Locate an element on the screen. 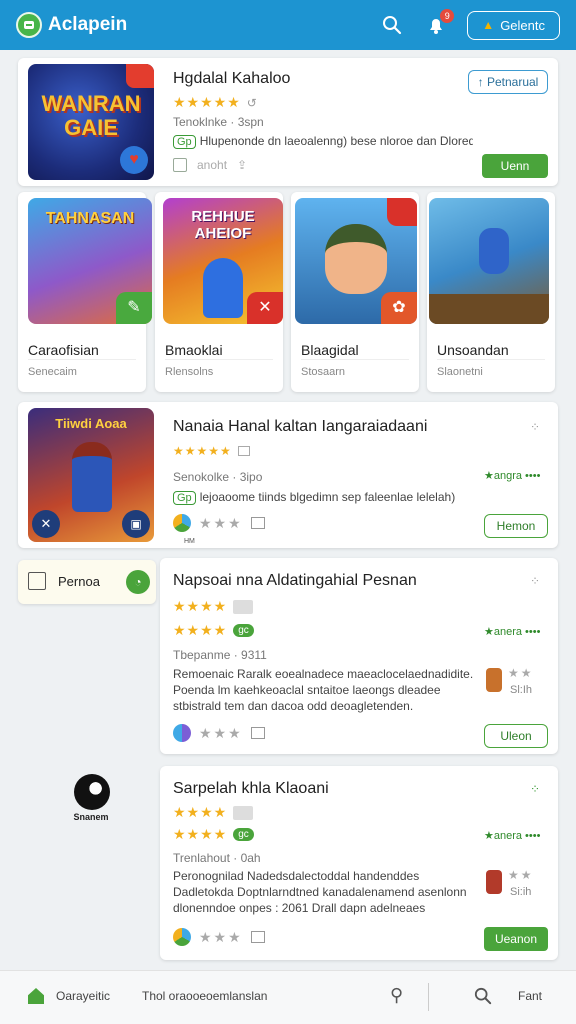 Image resolution: width=576 pixels, height=1024 pixels. list-meta-2: Tbepanme · 9311 is located at coordinates (220, 655).